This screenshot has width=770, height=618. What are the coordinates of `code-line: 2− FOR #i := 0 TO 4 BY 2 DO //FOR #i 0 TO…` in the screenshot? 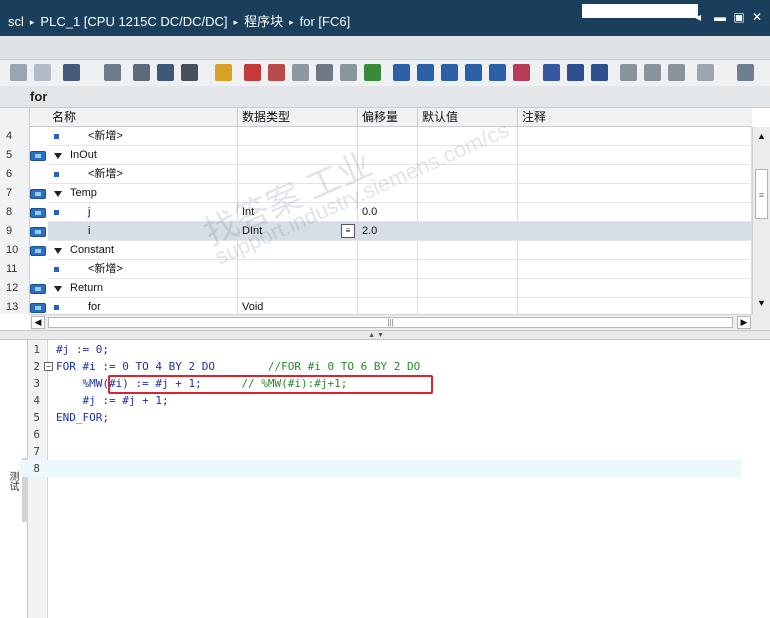 It's located at (381, 366).